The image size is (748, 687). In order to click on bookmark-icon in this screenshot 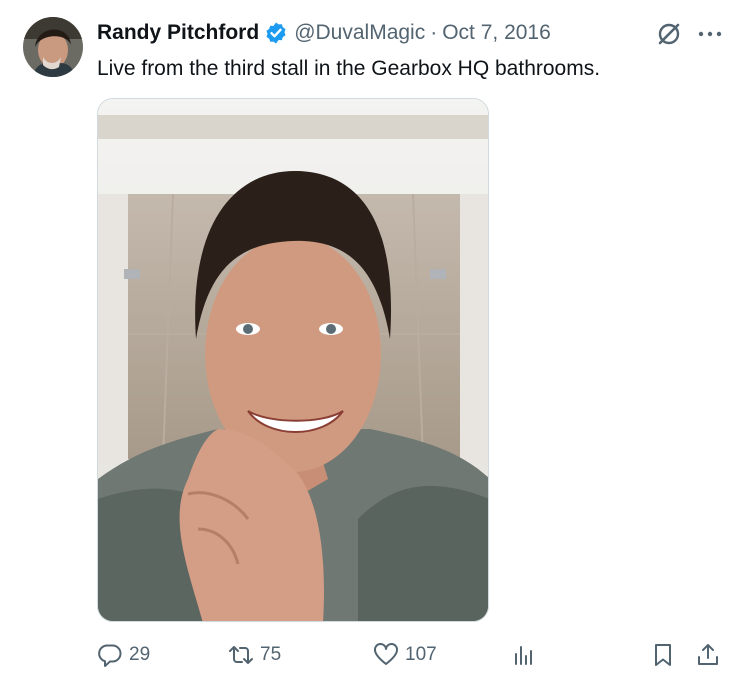, I will do `click(663, 655)`.